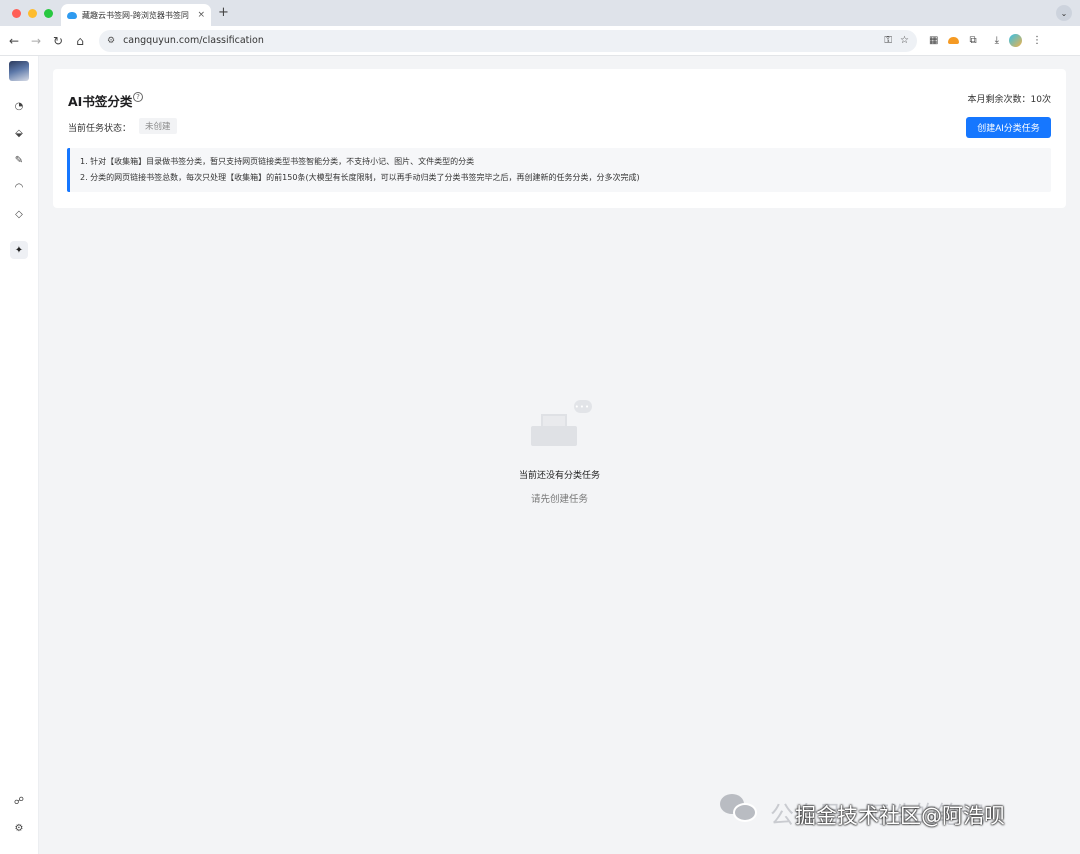  I want to click on cloud-extension-icon, so click(954, 40).